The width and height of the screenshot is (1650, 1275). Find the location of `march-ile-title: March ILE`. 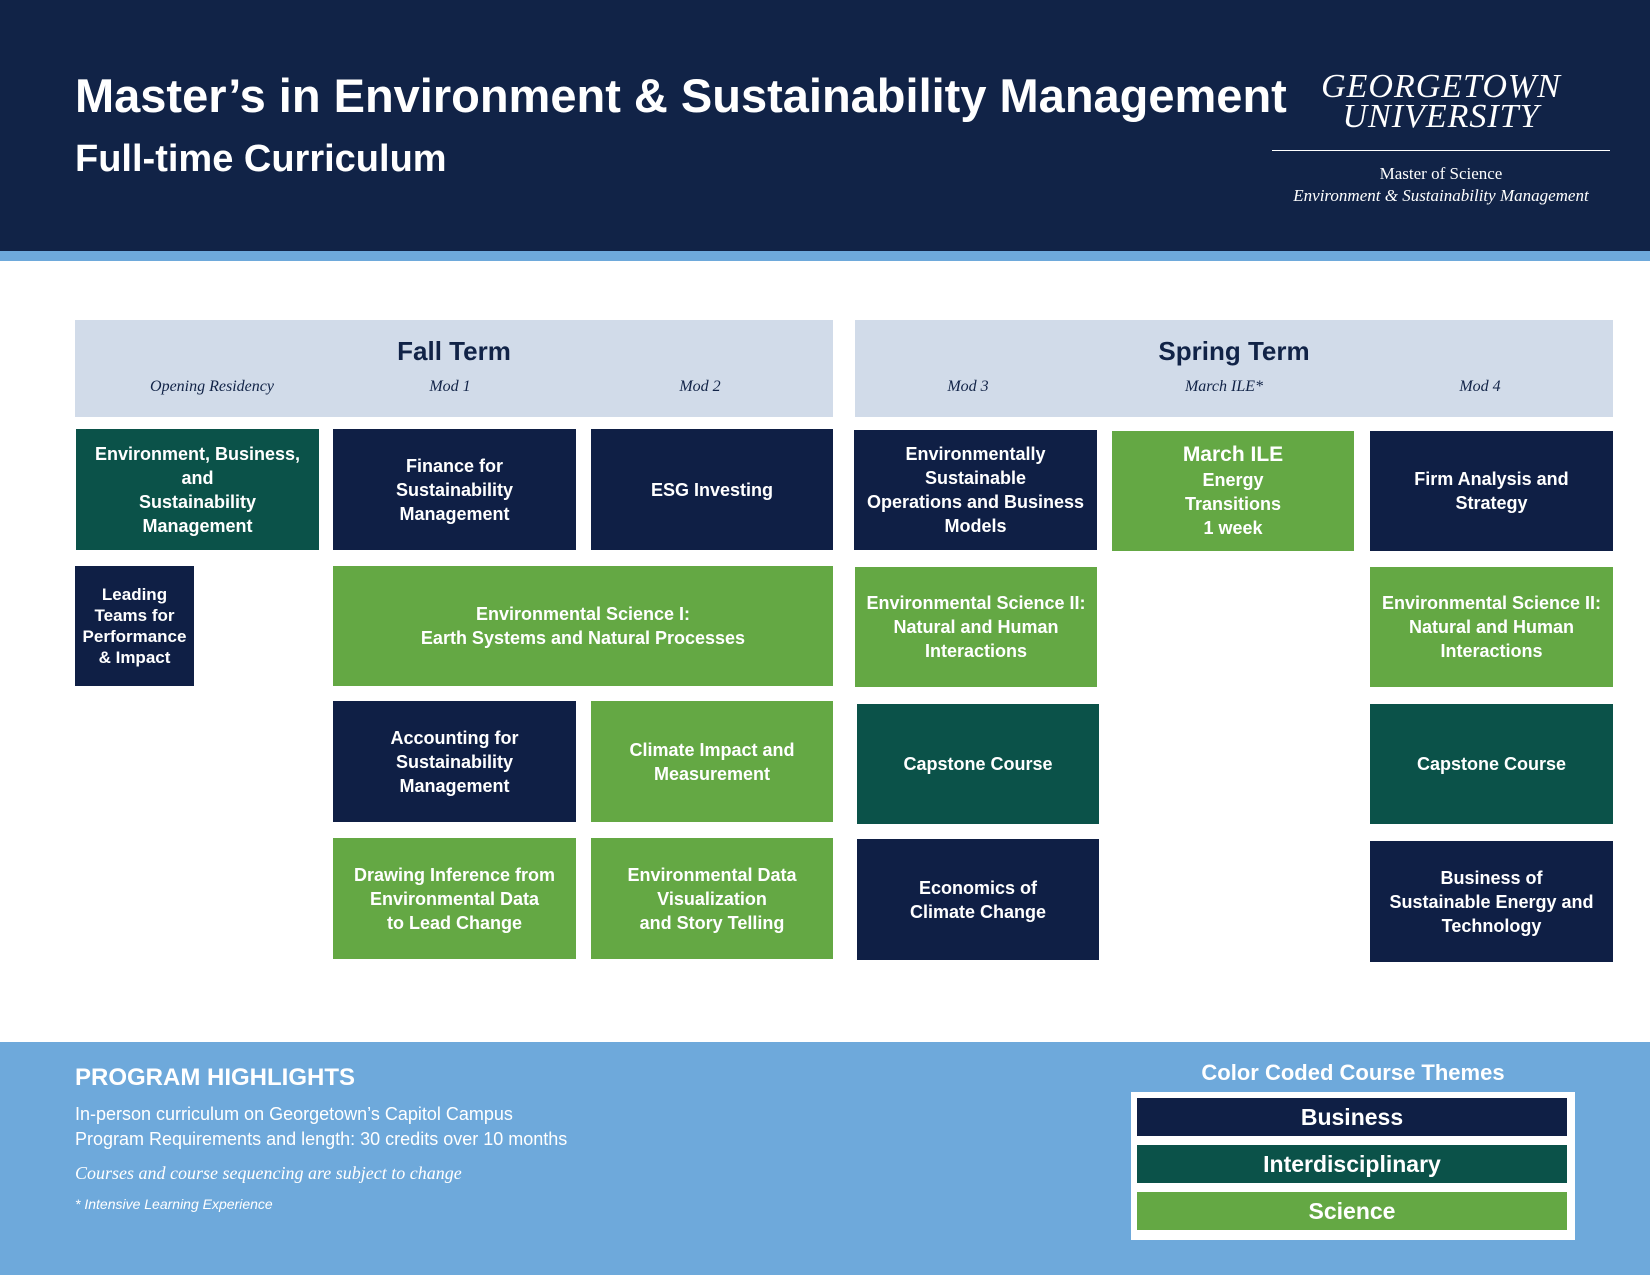

march-ile-title: March ILE is located at coordinates (1233, 454).